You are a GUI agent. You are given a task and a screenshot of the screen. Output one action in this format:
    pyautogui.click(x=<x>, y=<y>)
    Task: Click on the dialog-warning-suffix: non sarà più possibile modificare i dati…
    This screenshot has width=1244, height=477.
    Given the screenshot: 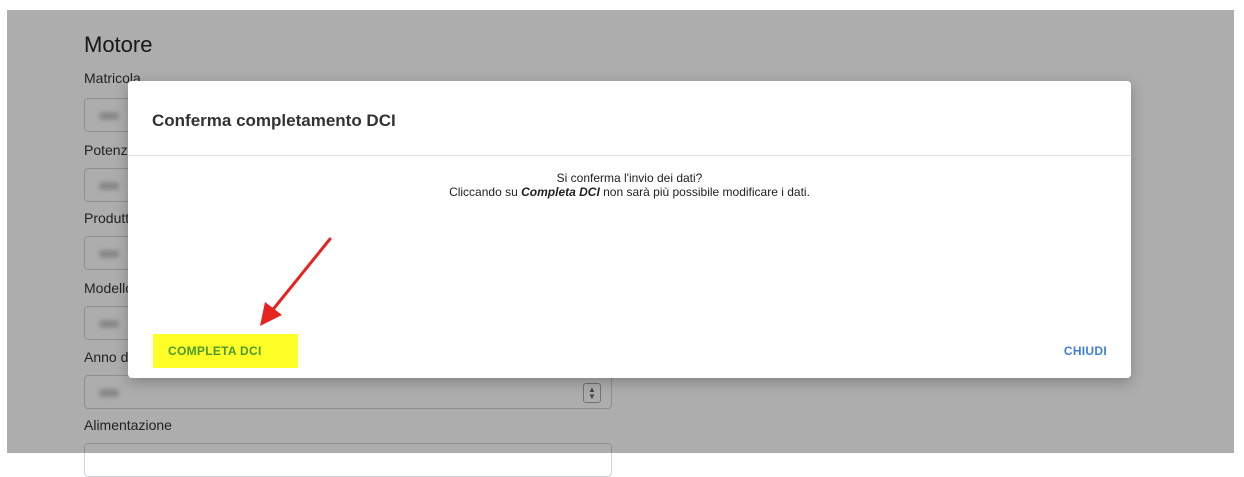 What is the action you would take?
    pyautogui.click(x=704, y=192)
    